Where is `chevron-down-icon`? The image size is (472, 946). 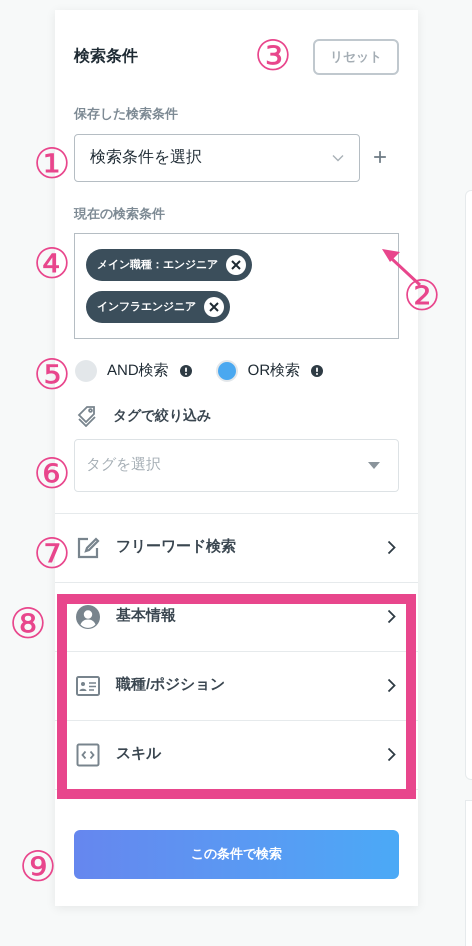
chevron-down-icon is located at coordinates (338, 158).